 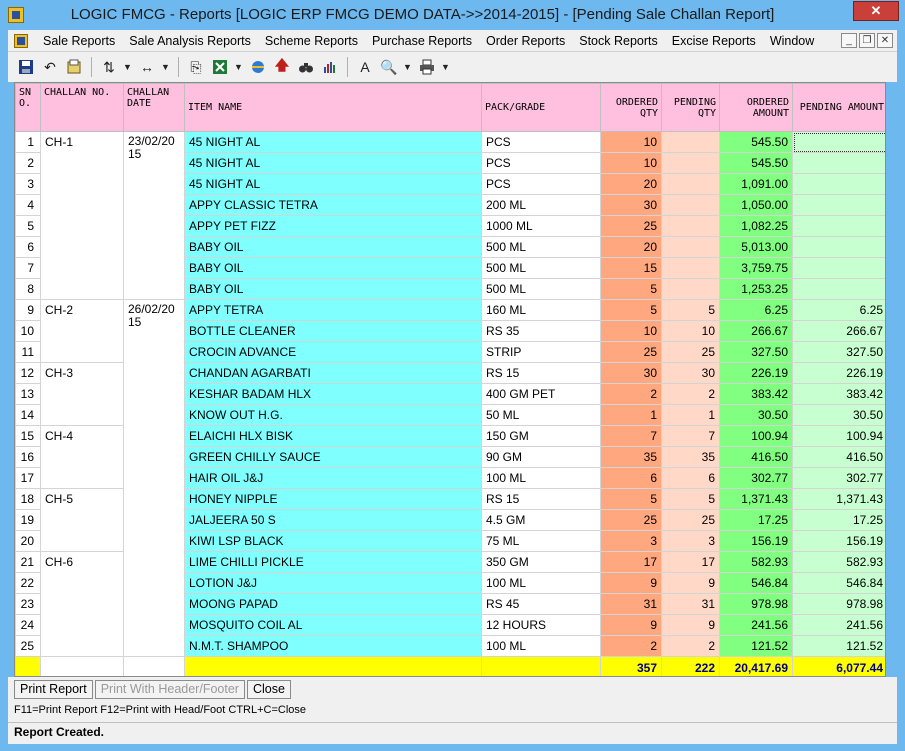 What do you see at coordinates (690, 436) in the screenshot?
I see `cell-pending-qty: 7` at bounding box center [690, 436].